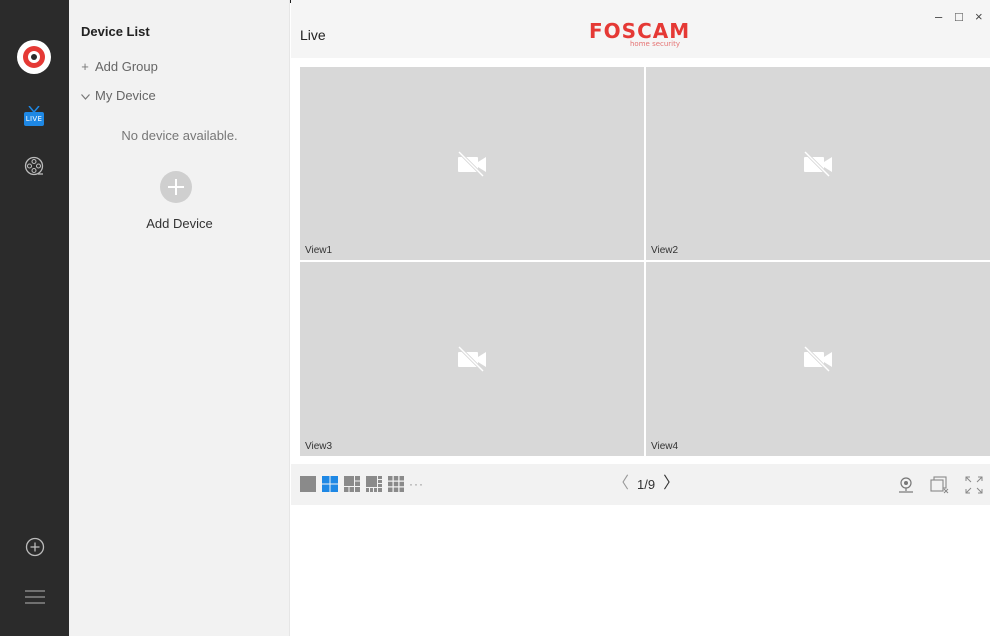  Describe the element at coordinates (308, 484) in the screenshot. I see `layout-1-icon` at that location.